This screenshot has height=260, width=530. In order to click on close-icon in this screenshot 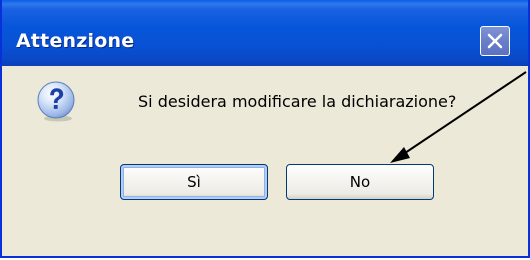, I will do `click(495, 41)`.